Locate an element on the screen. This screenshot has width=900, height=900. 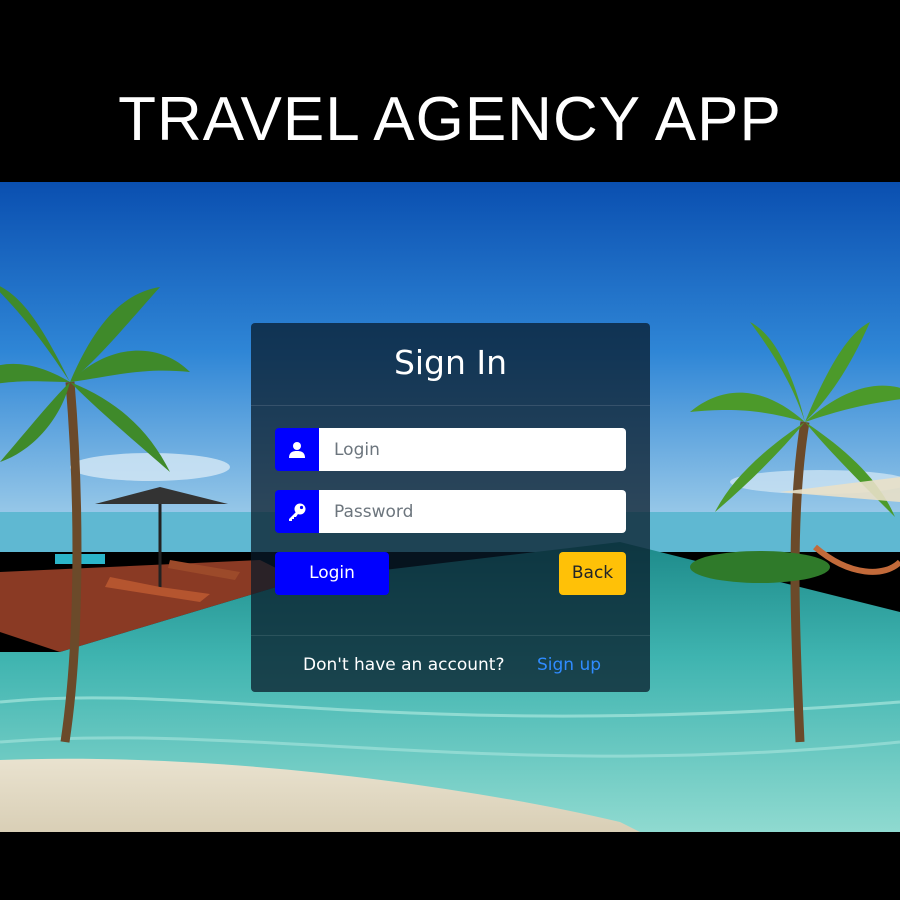
user-icon-glyph is located at coordinates (297, 449).